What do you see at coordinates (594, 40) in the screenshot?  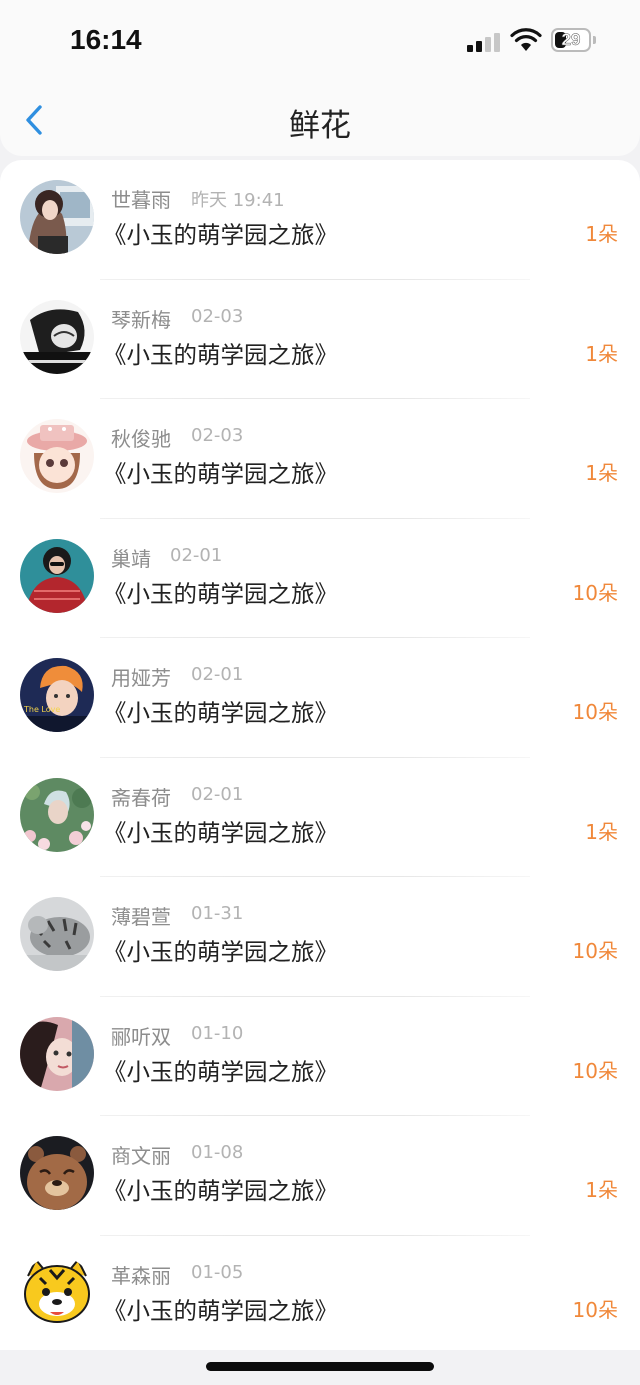 I see `battery-tip` at bounding box center [594, 40].